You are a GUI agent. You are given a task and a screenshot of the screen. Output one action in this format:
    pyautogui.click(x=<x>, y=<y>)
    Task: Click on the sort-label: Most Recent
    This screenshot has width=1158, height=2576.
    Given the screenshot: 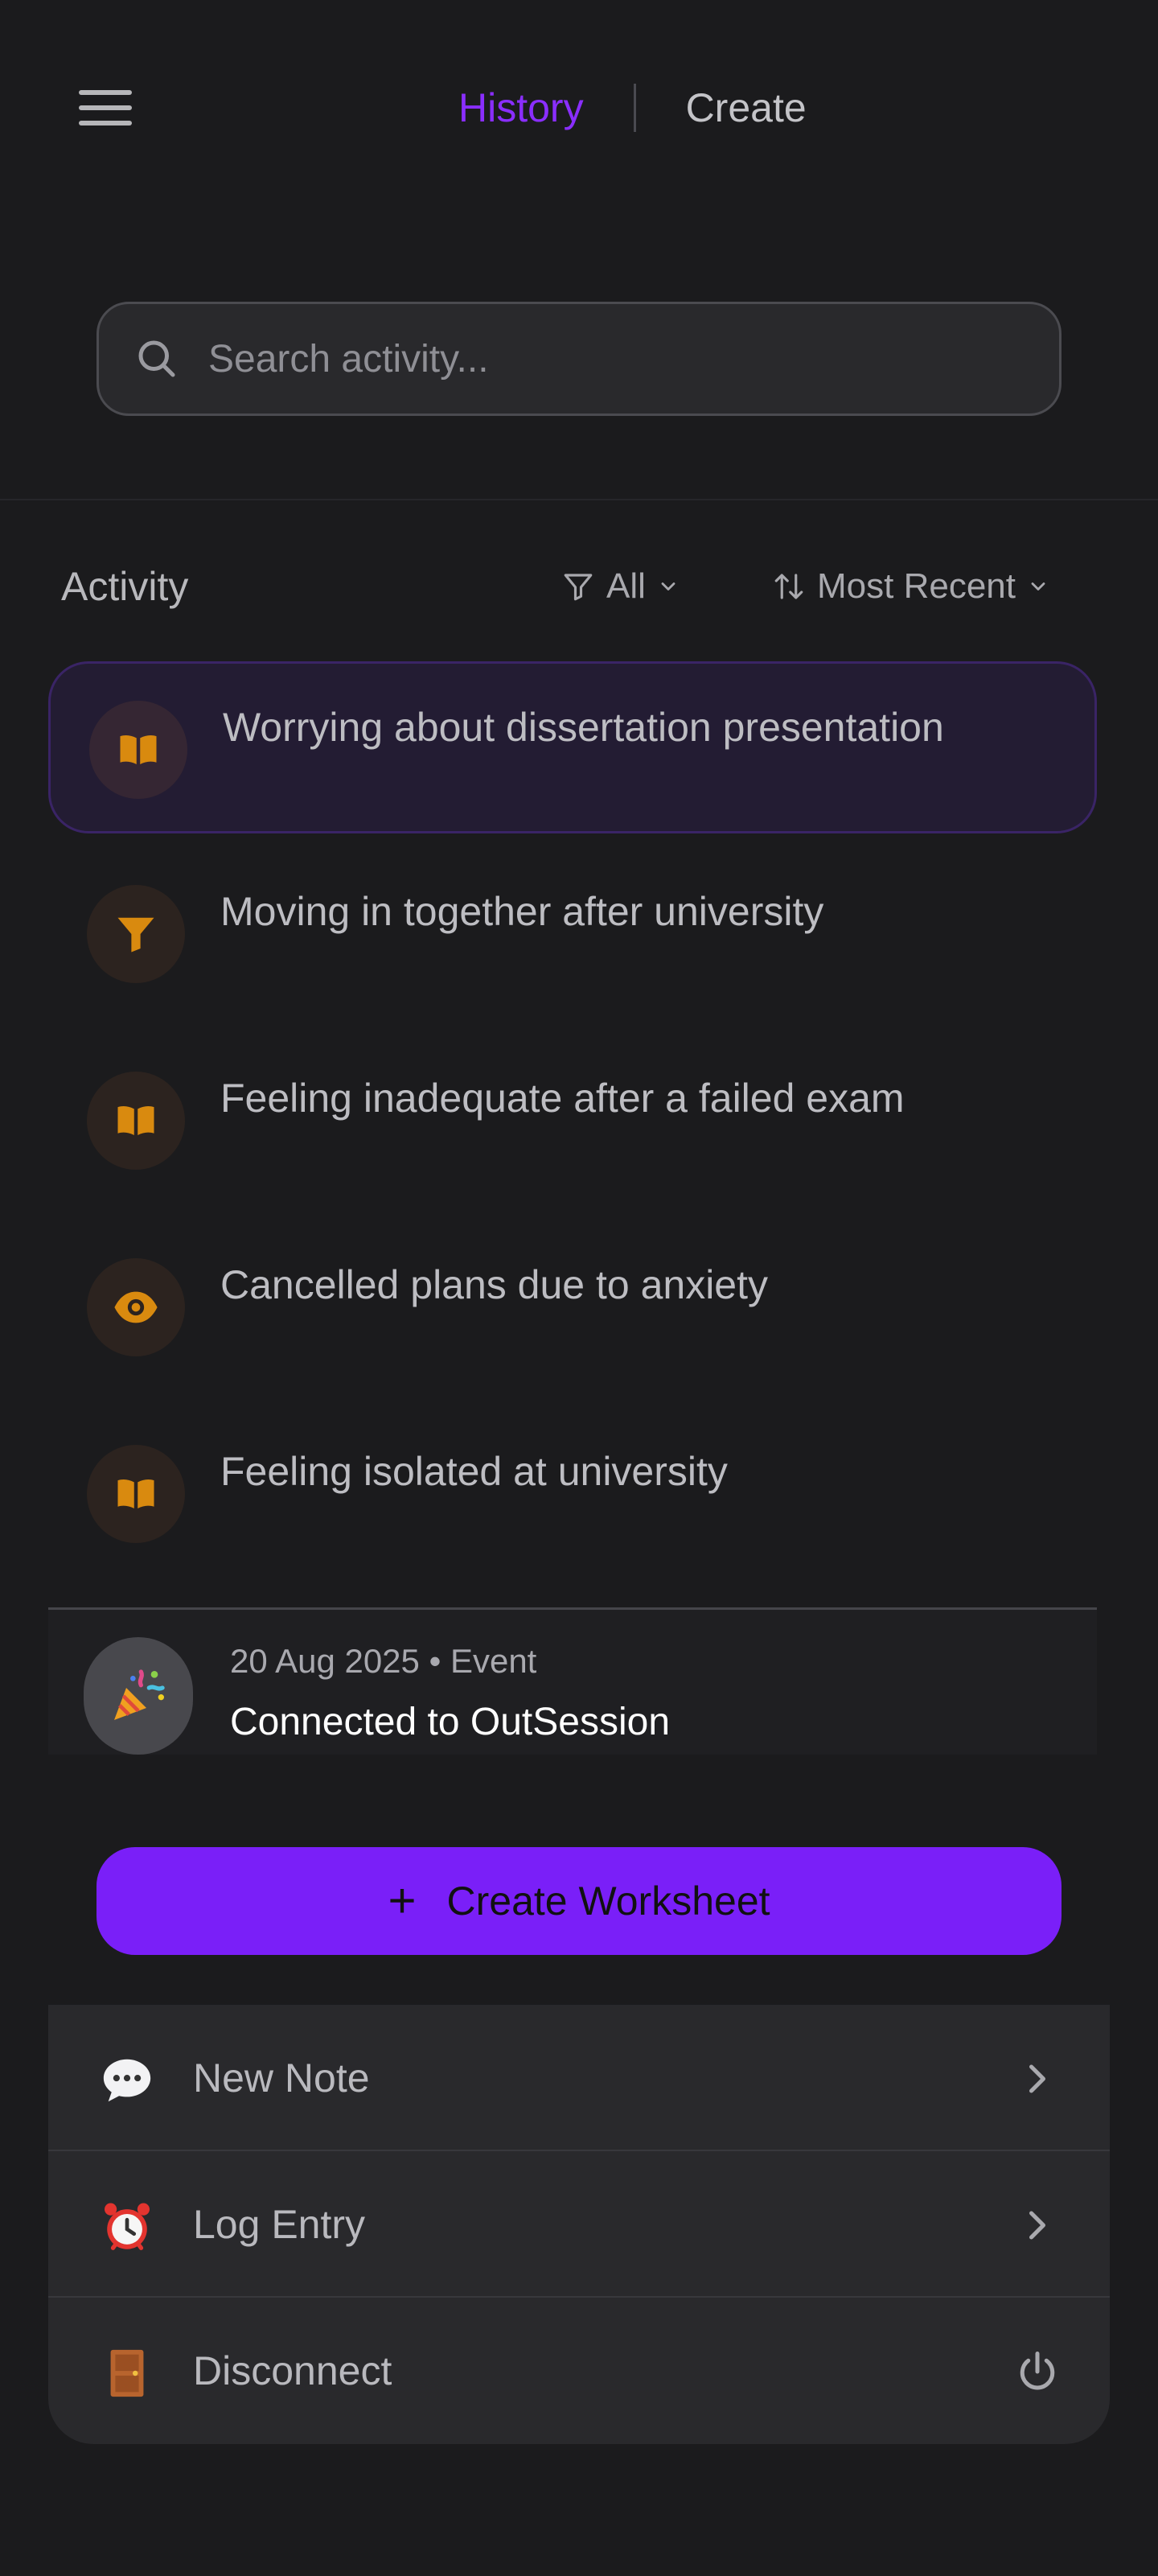 What is the action you would take?
    pyautogui.click(x=916, y=586)
    